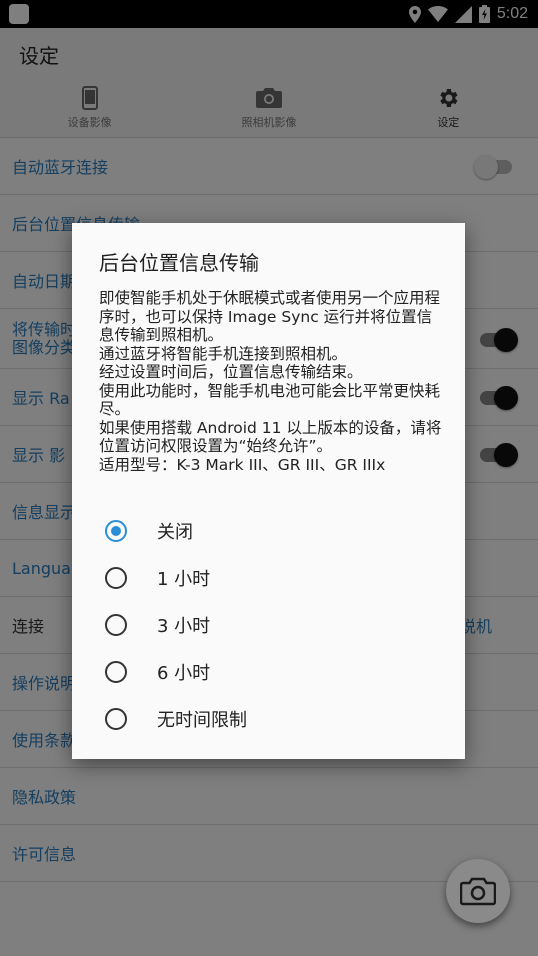 The height and width of the screenshot is (956, 538). I want to click on option-1-hour: 1 小时, so click(268, 577).